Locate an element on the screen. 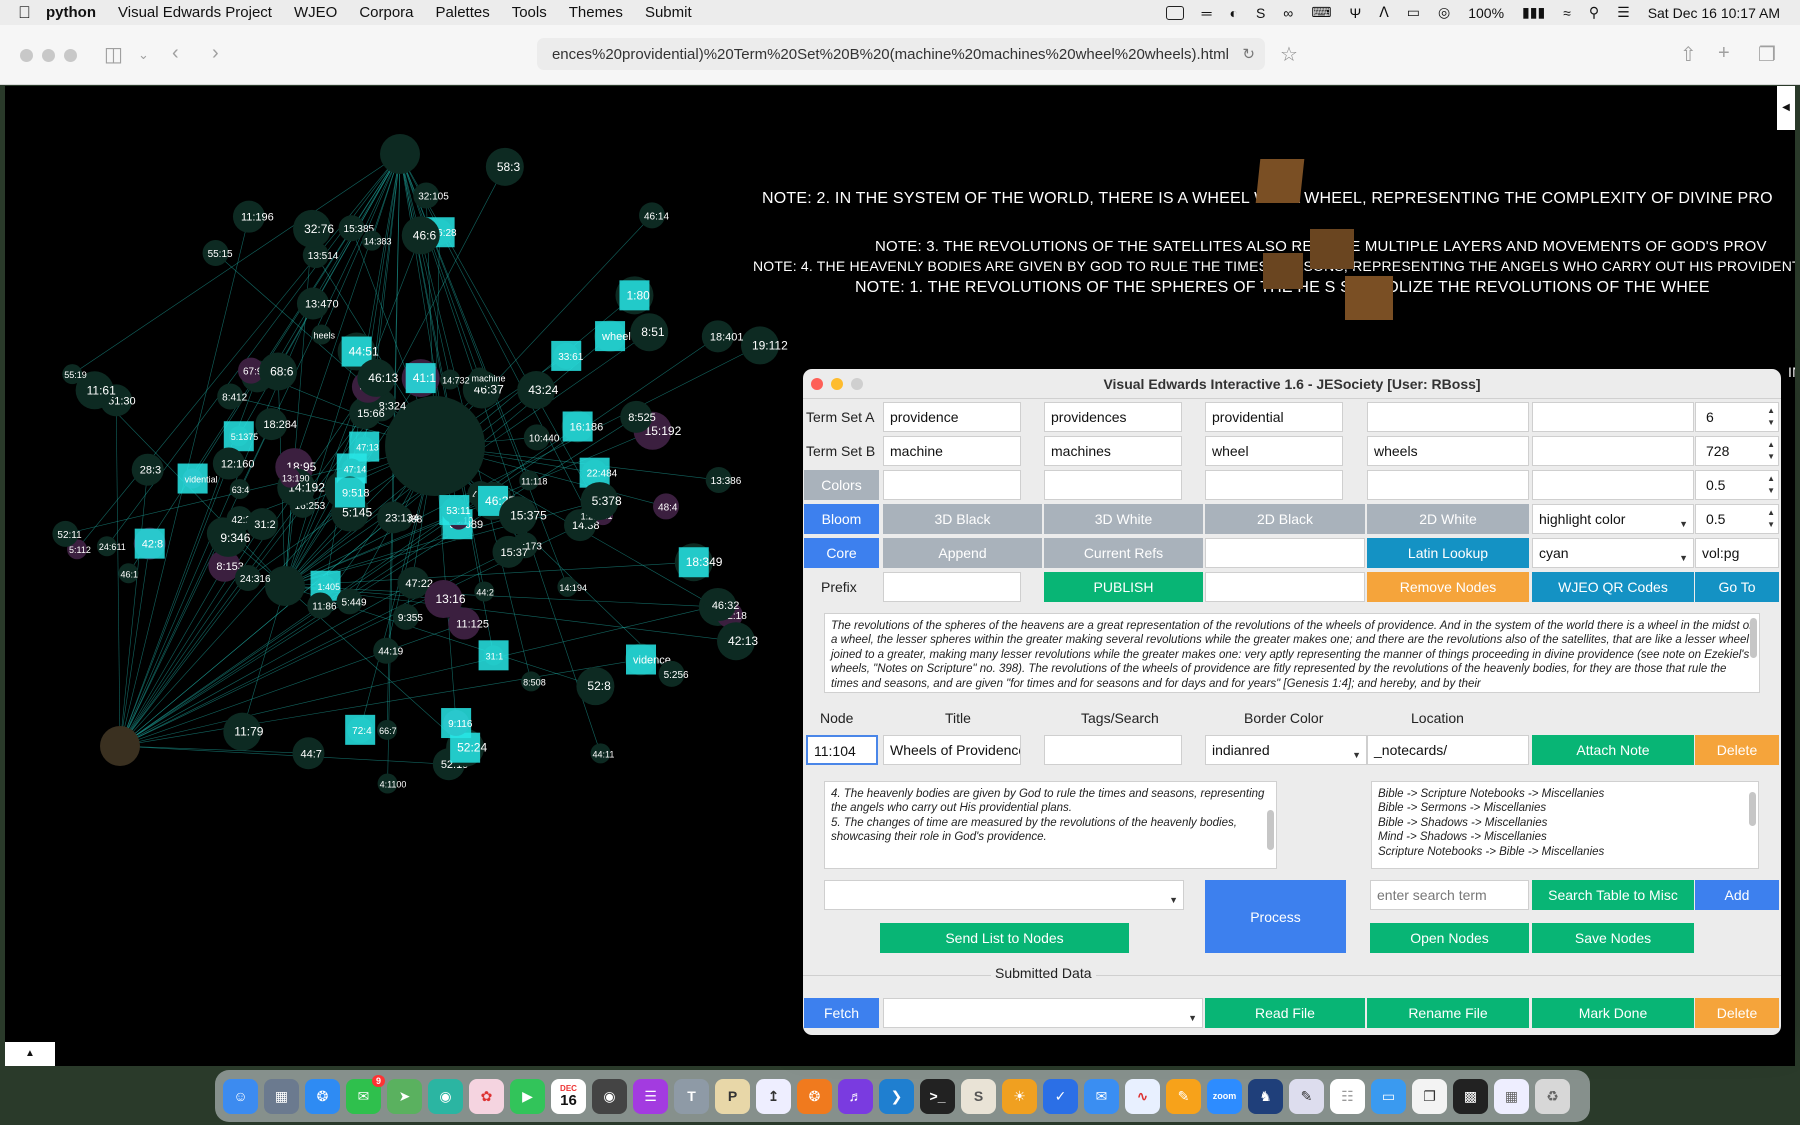 This screenshot has width=1800, height=1125. window-close-button is located at coordinates (26, 55).